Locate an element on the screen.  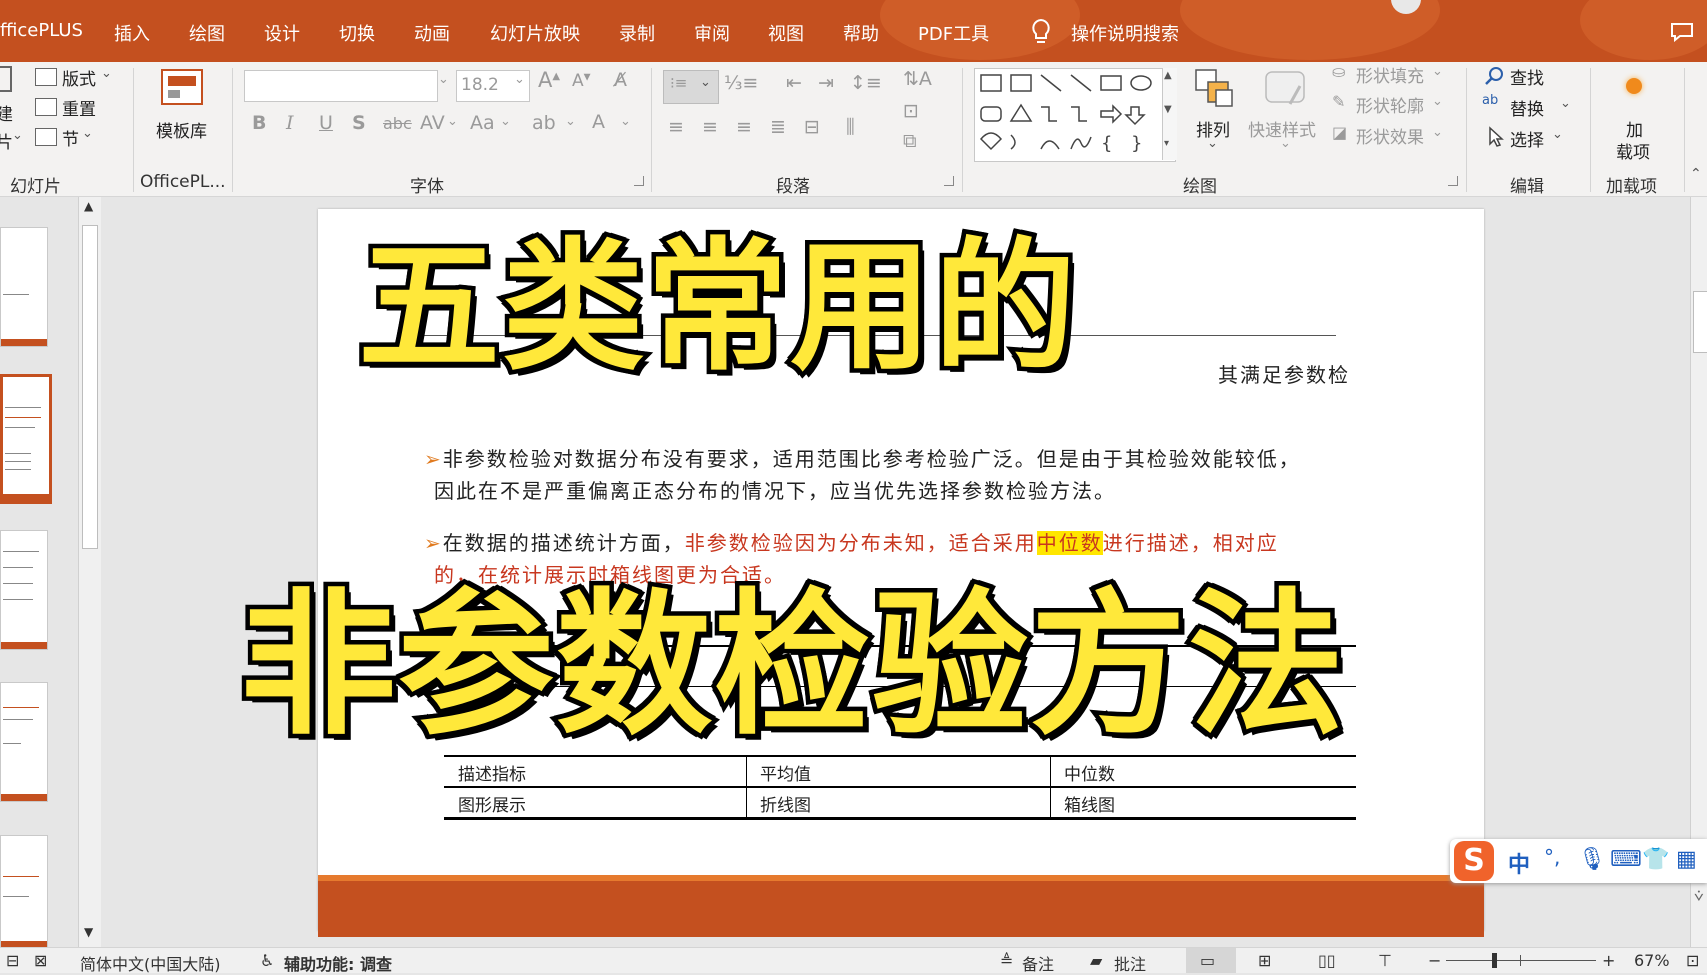
font-dialog-launcher is located at coordinates (639, 181).